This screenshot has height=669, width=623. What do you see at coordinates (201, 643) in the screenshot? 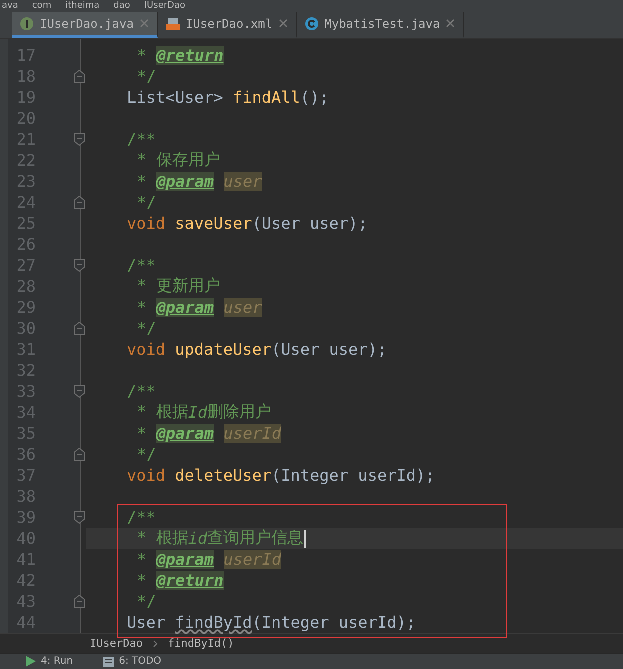
I see `breadcrumb-item: findById()` at bounding box center [201, 643].